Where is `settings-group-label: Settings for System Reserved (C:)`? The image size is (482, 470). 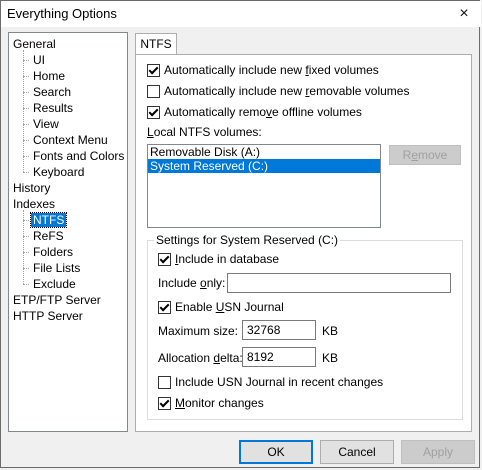
settings-group-label: Settings for System Reserved (C:) is located at coordinates (247, 240).